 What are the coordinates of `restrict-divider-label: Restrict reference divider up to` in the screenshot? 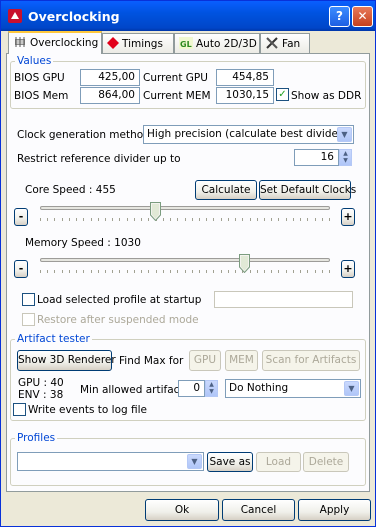 It's located at (99, 159).